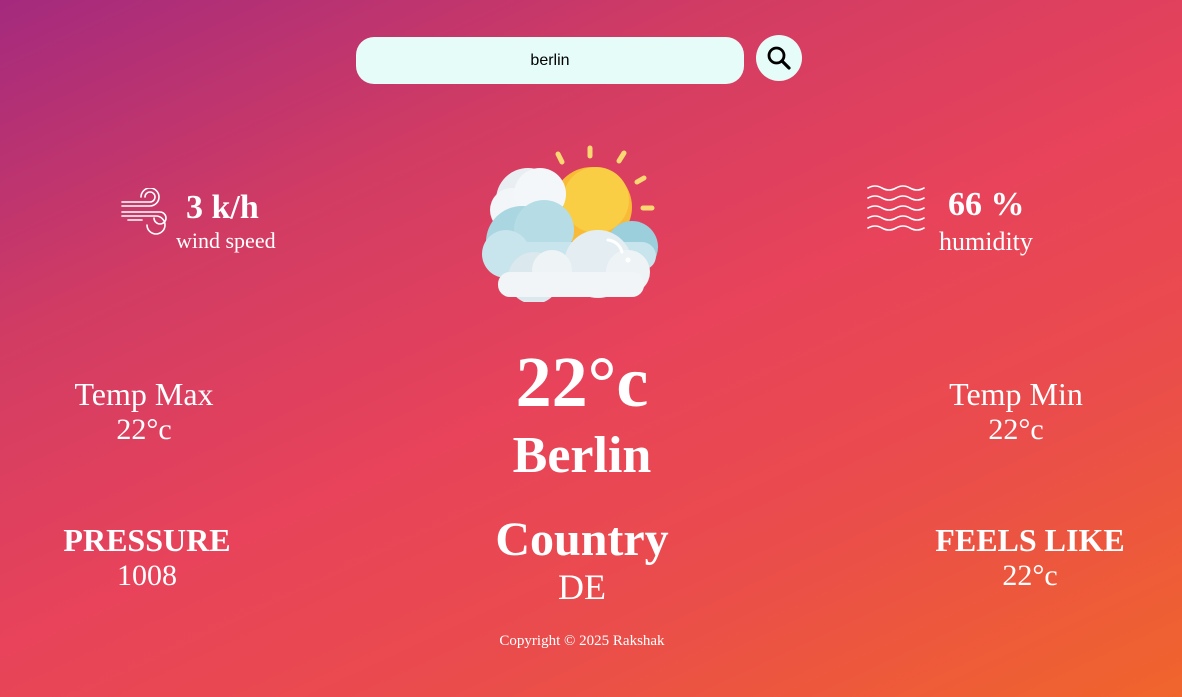 This screenshot has height=697, width=1182. Describe the element at coordinates (1030, 575) in the screenshot. I see `feels-like-value: 22°c` at that location.